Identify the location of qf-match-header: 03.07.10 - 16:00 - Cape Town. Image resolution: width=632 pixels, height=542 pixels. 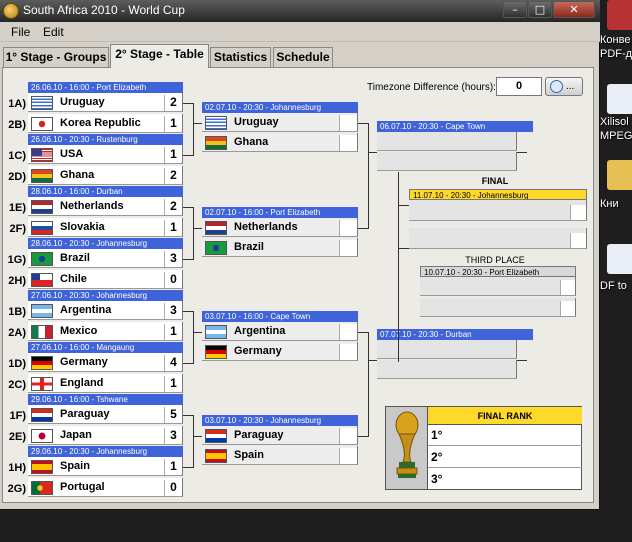
(280, 316).